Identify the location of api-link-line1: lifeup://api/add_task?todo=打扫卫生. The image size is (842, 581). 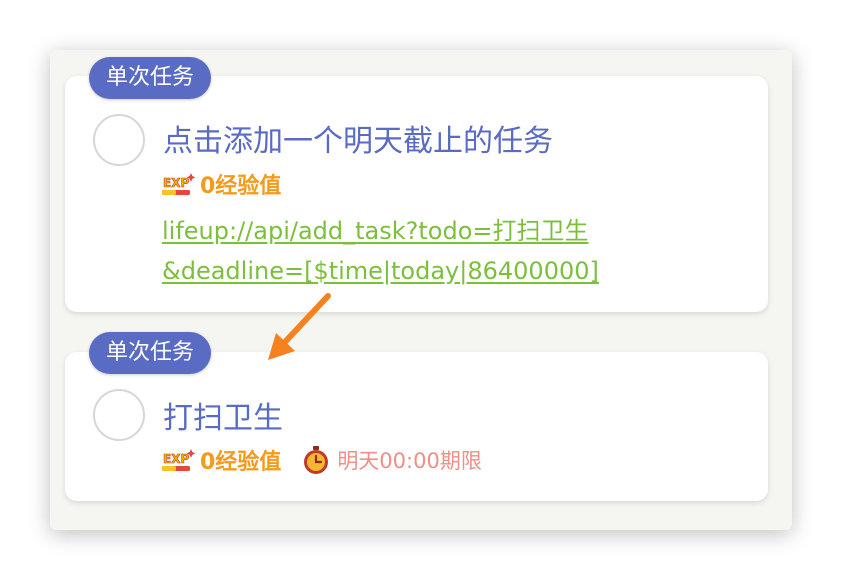
(375, 231).